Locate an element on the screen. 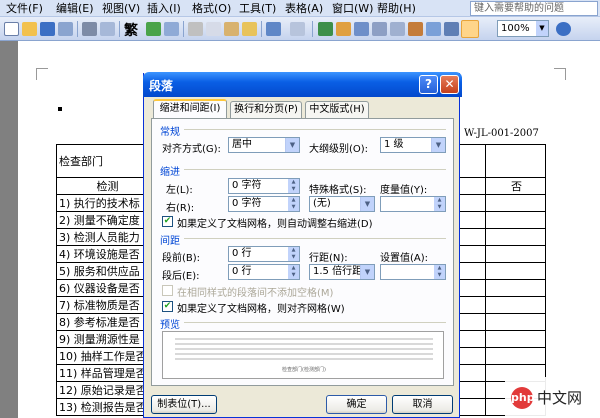  help-search-input: 键入需要帮助的问题 is located at coordinates (534, 8).